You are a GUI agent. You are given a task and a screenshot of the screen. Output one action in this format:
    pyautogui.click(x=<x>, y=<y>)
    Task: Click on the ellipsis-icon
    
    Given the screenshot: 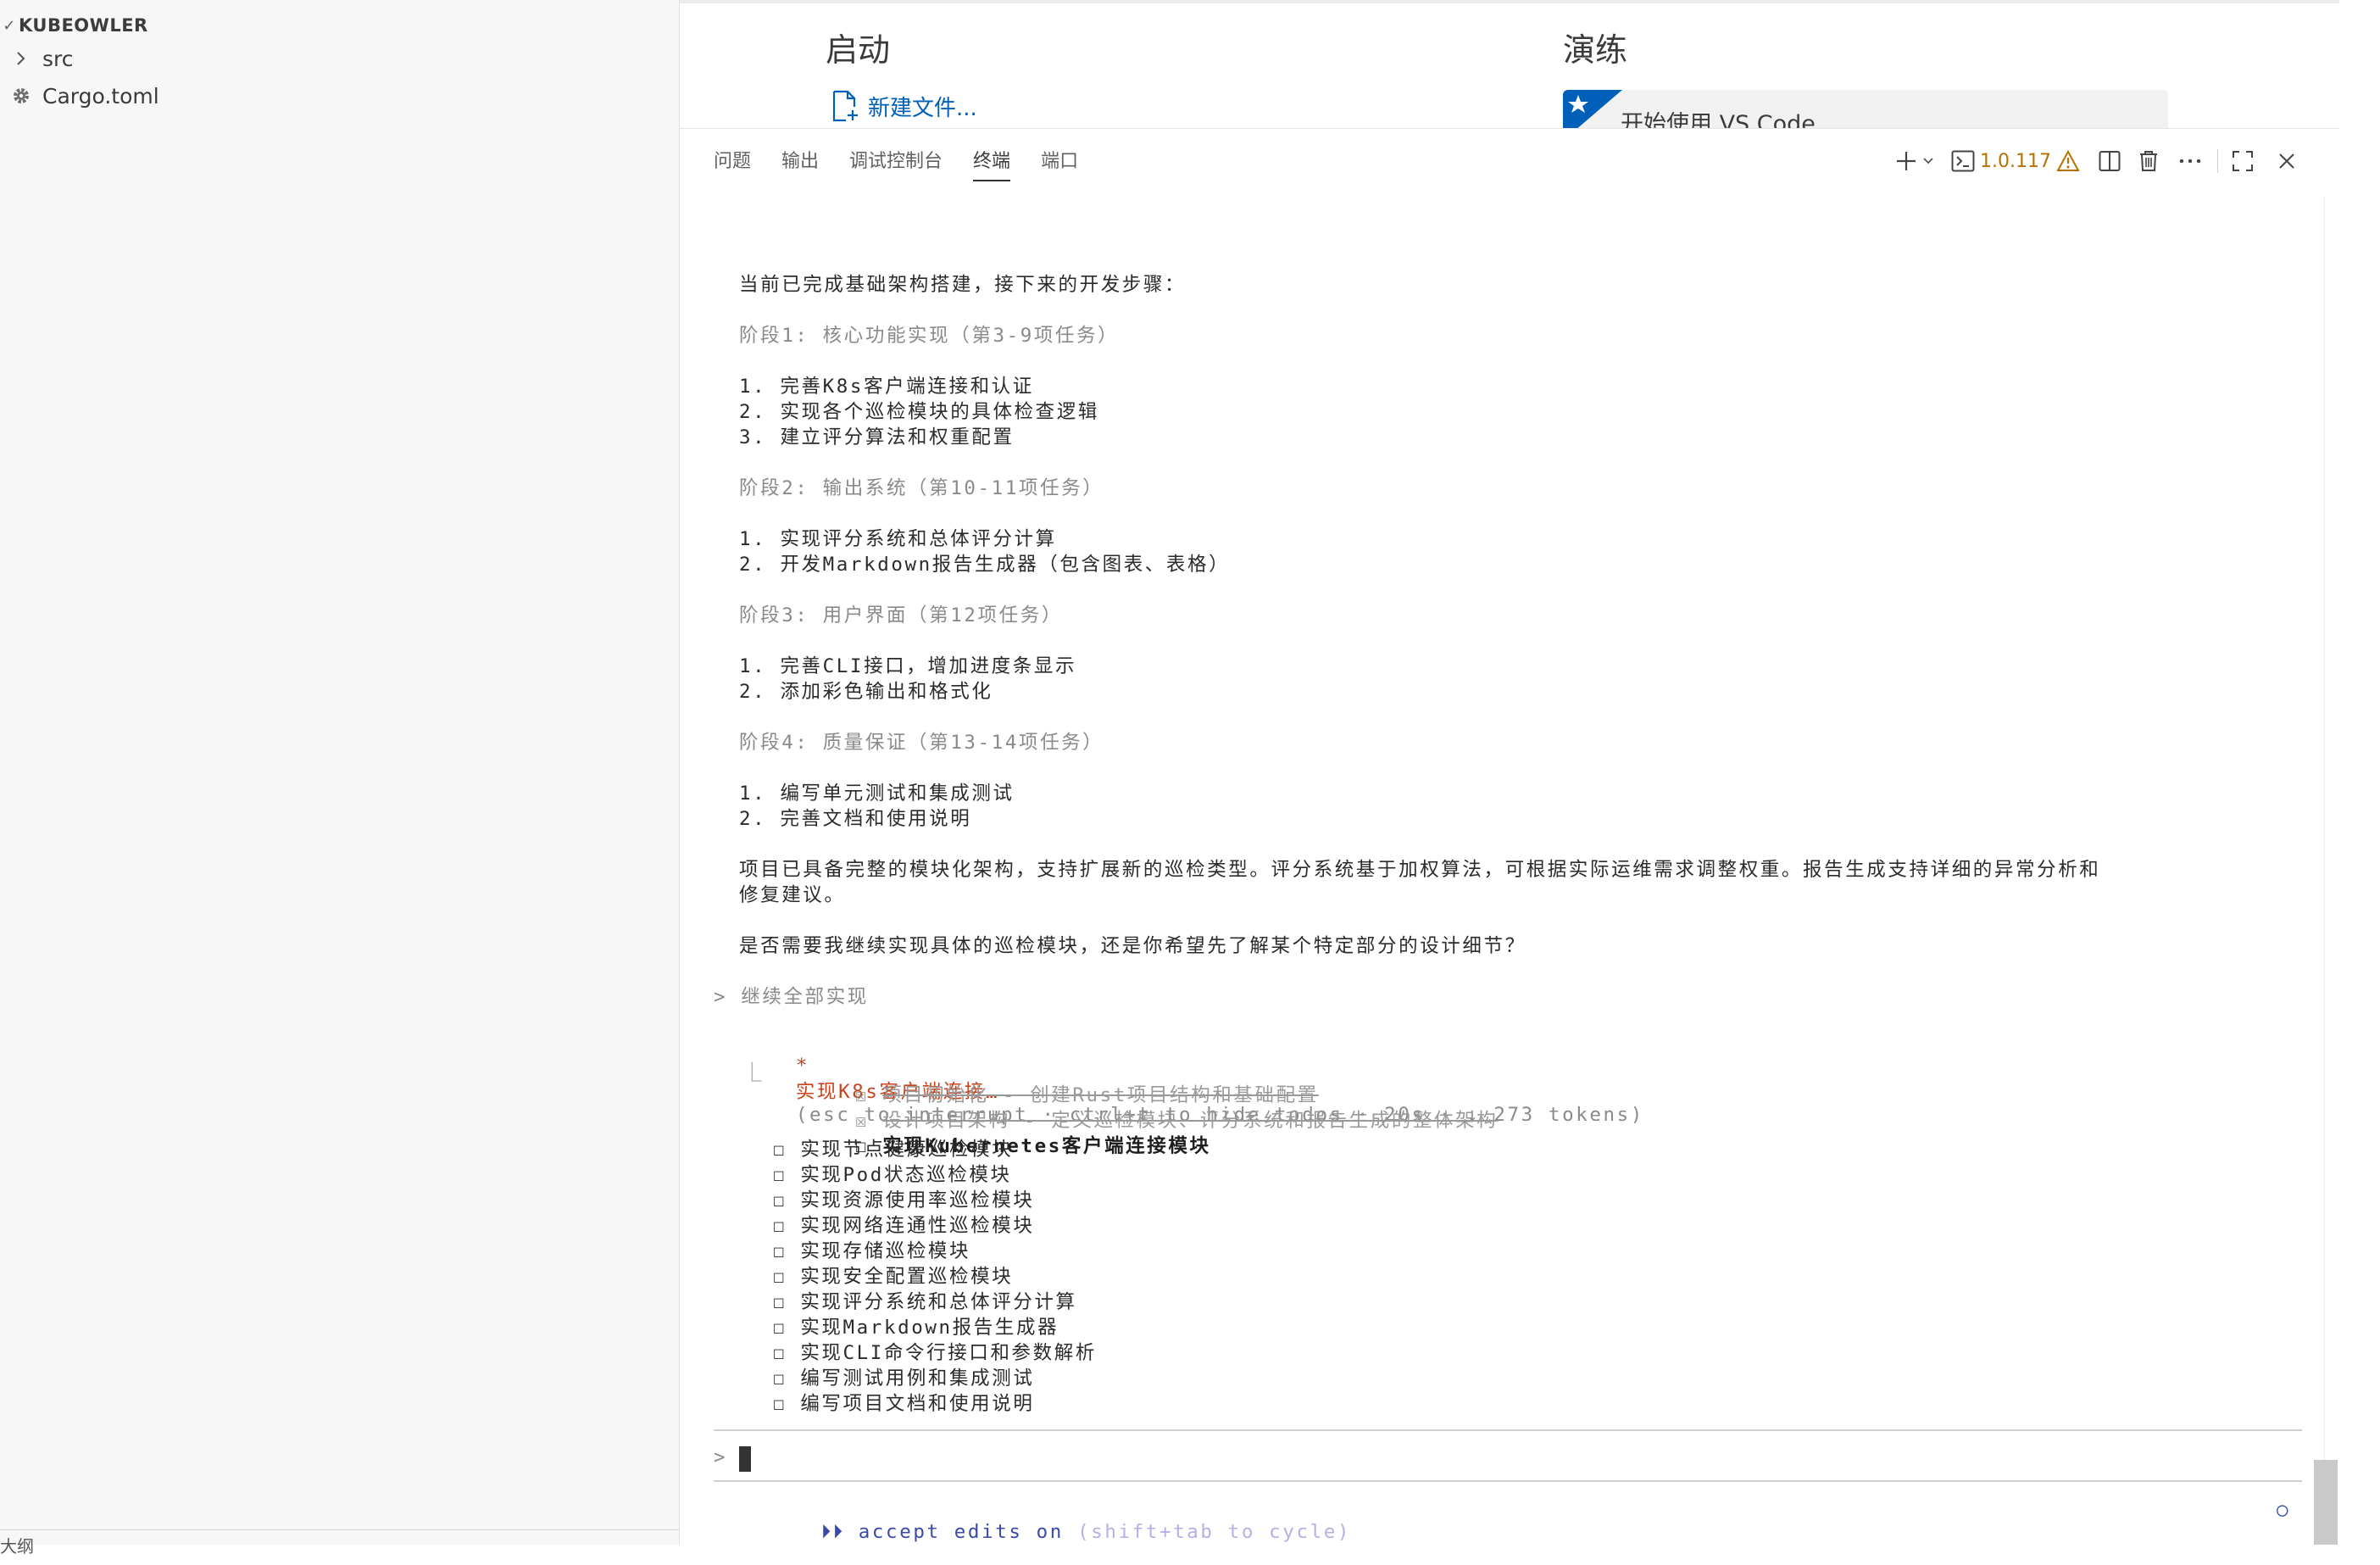 What is the action you would take?
    pyautogui.click(x=2190, y=161)
    